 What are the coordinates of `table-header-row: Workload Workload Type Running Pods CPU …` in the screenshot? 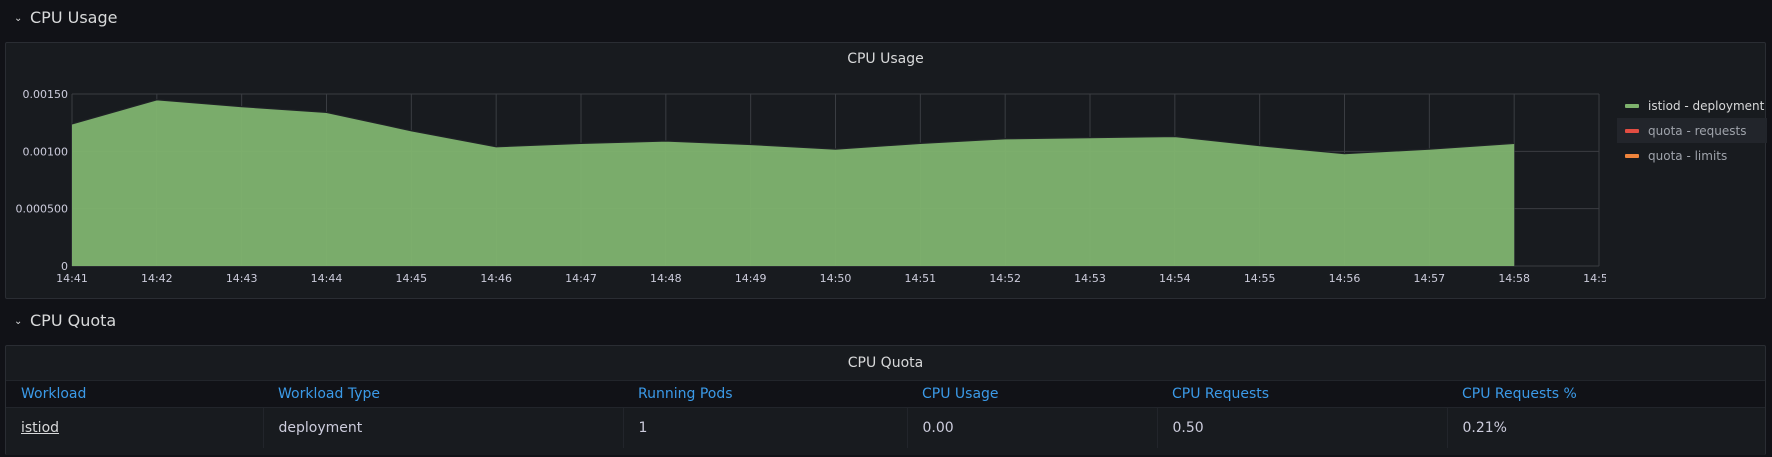 It's located at (885, 394).